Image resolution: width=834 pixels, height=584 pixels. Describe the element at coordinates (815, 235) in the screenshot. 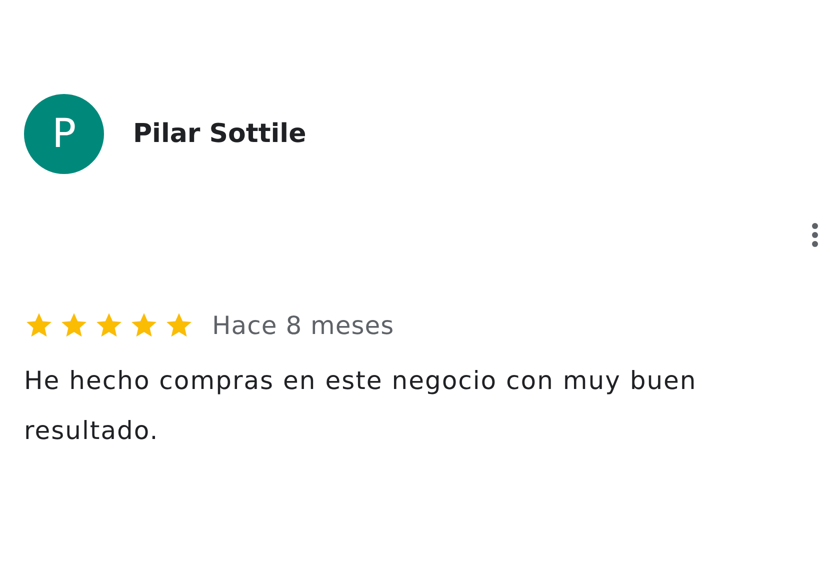

I see `more-options-icon` at that location.